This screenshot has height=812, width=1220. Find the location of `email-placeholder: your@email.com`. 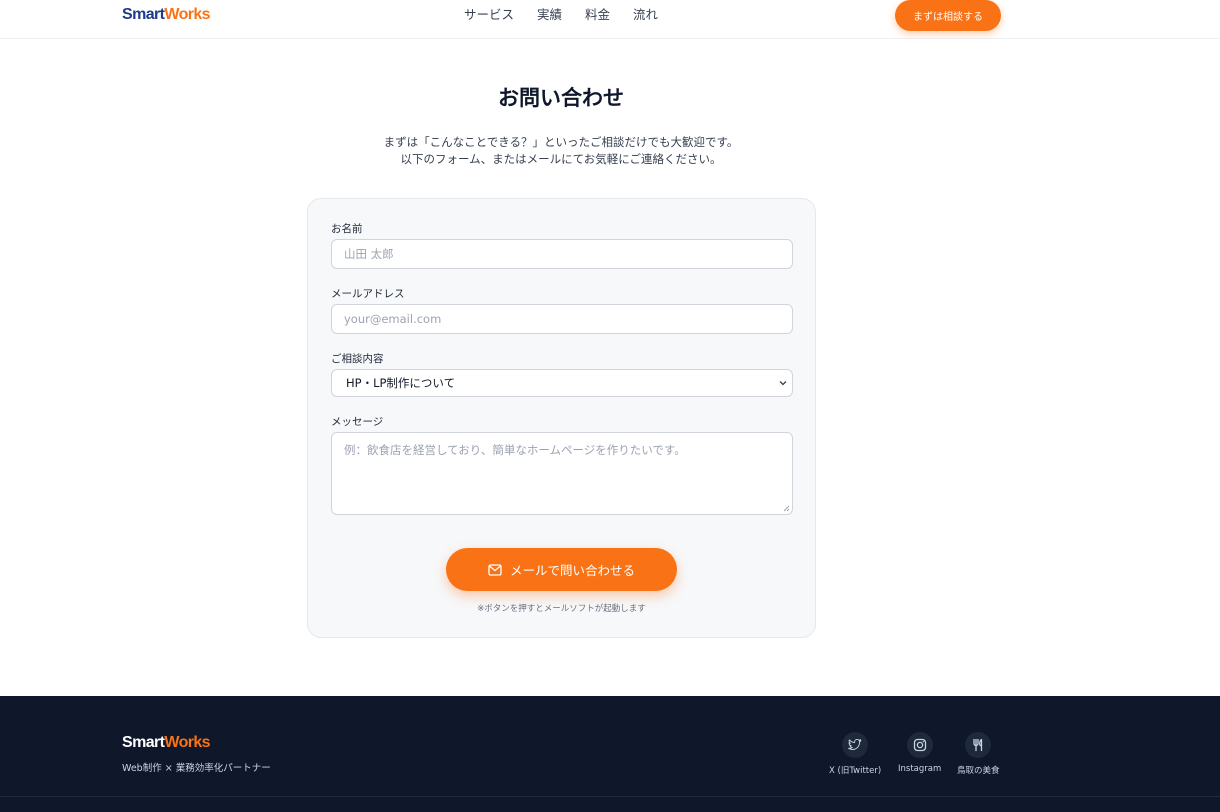

email-placeholder: your@email.com is located at coordinates (393, 319).